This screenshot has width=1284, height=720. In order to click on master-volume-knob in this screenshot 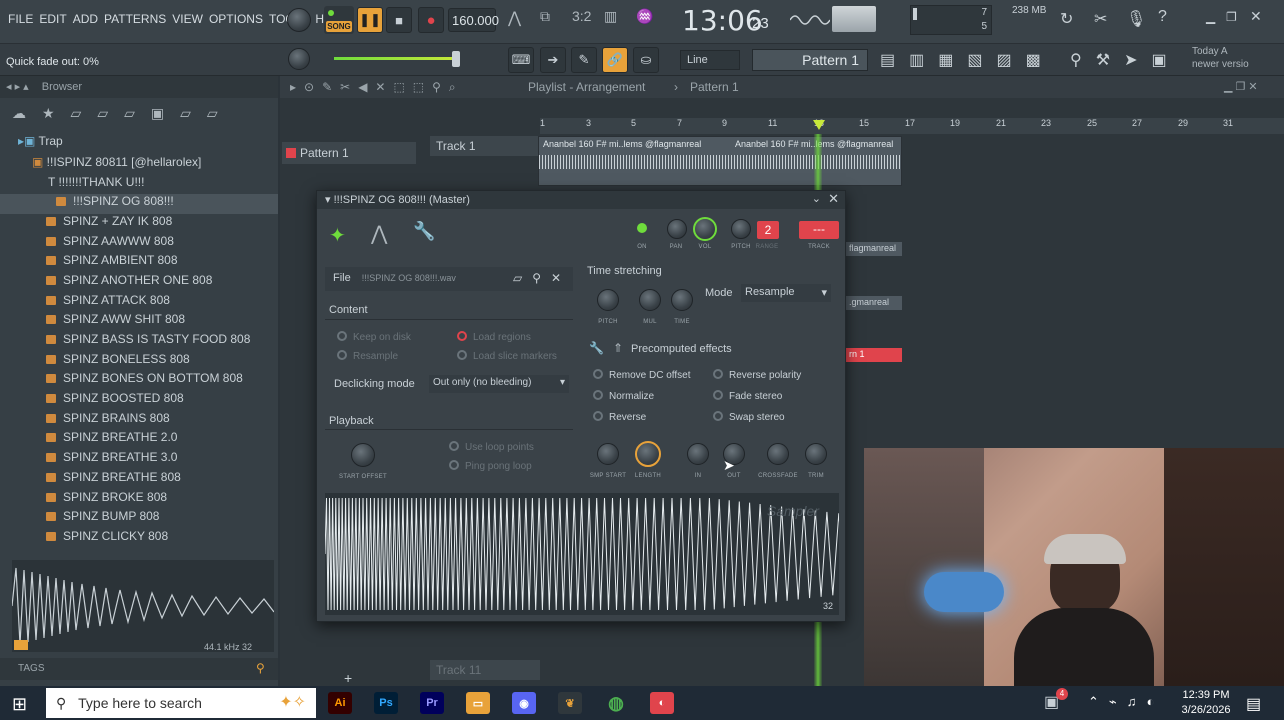, I will do `click(299, 20)`.